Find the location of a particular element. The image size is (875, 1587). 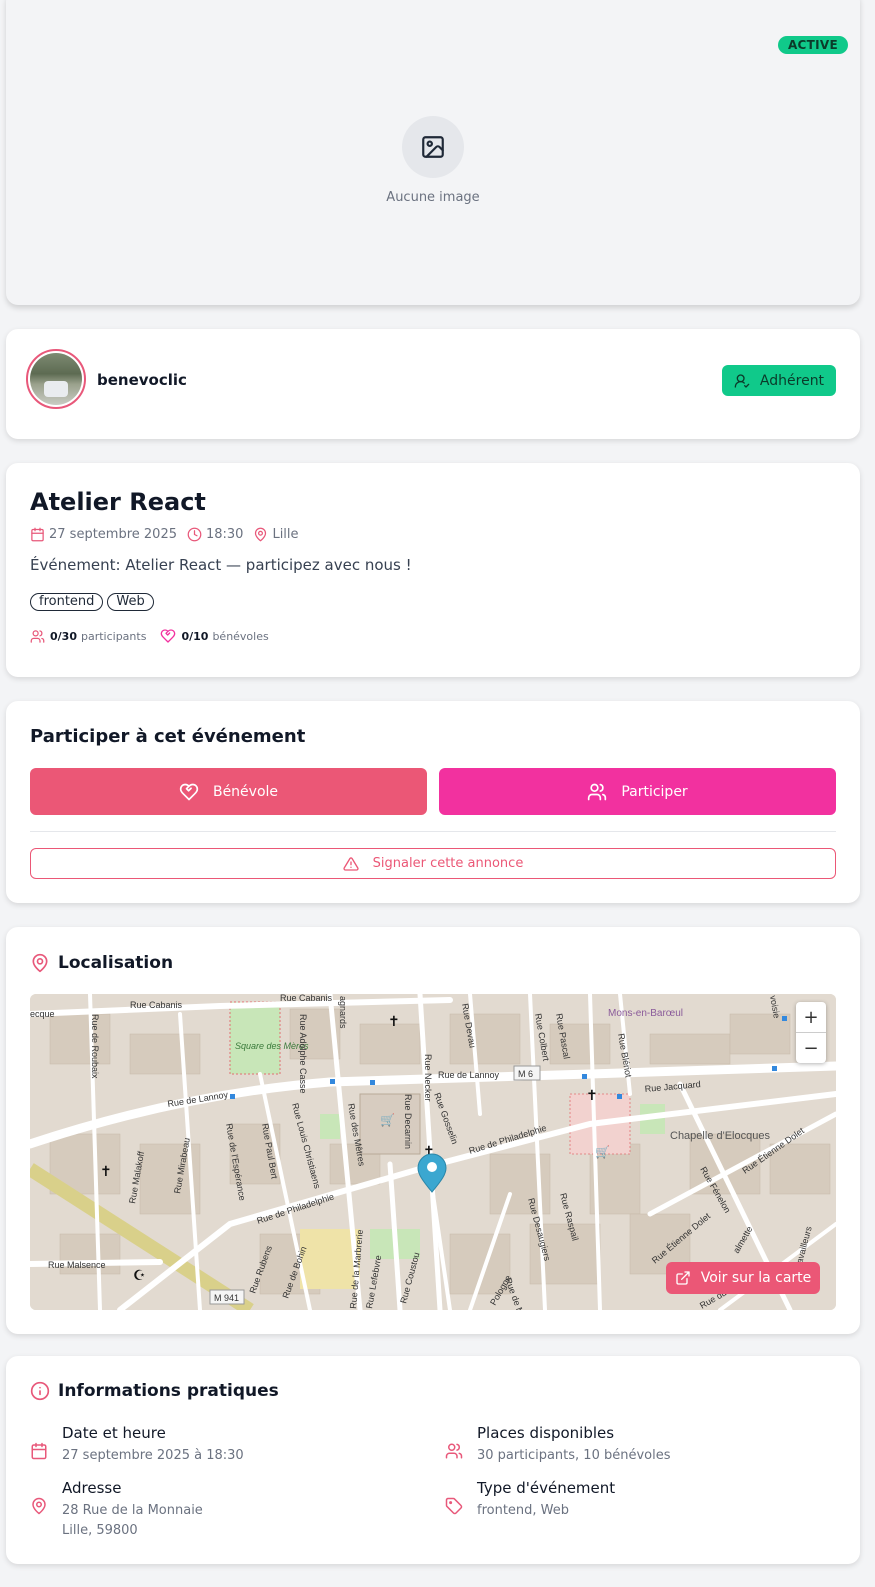

avatar-photo is located at coordinates (56, 379).